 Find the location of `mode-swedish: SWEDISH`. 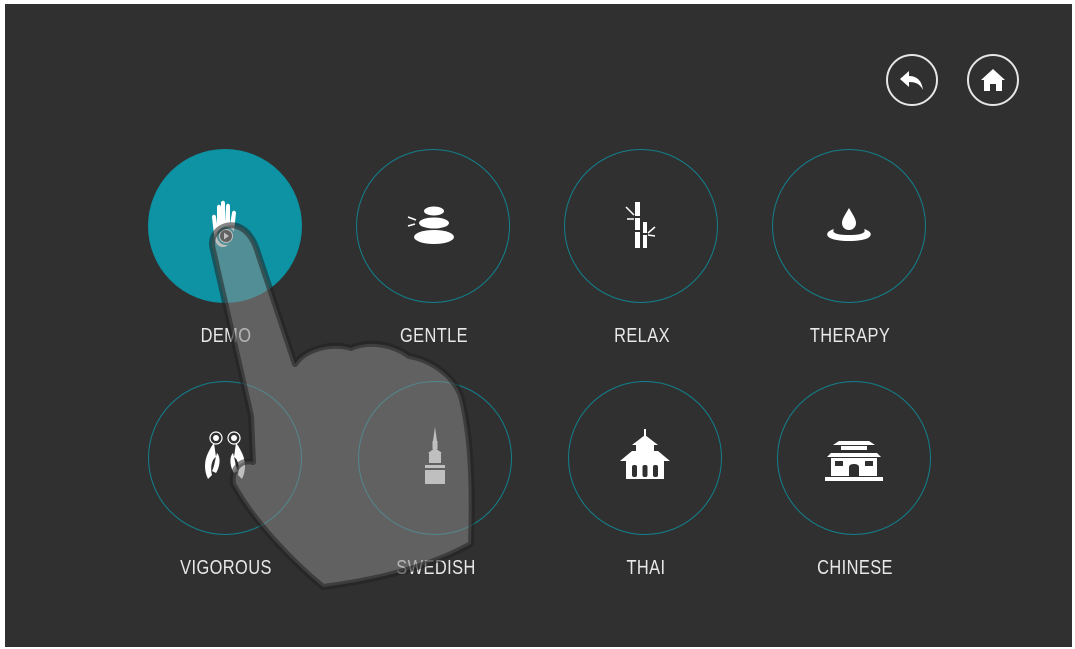

mode-swedish: SWEDISH is located at coordinates (436, 480).